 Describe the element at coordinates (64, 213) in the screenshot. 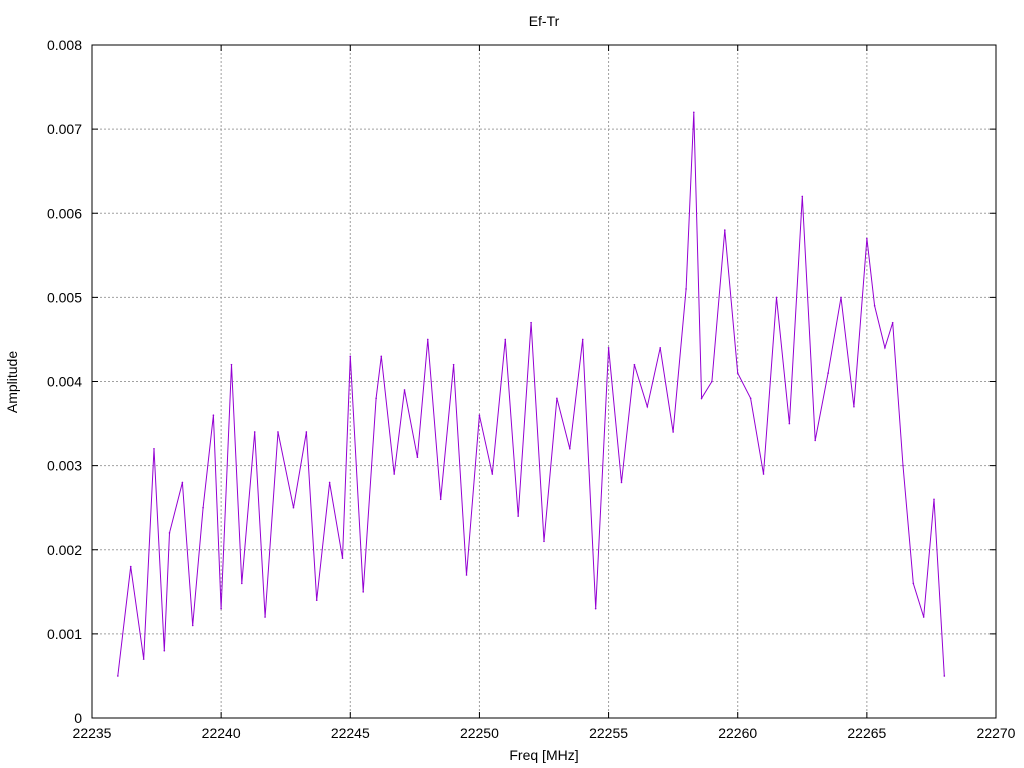

I see `y-tick-label: 0.006` at that location.